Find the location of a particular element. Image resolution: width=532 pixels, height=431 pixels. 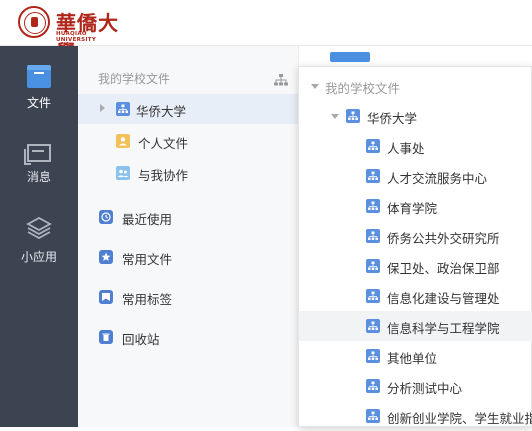

dropdown-unit-item: 人才交流服务中心 is located at coordinates (415, 176).